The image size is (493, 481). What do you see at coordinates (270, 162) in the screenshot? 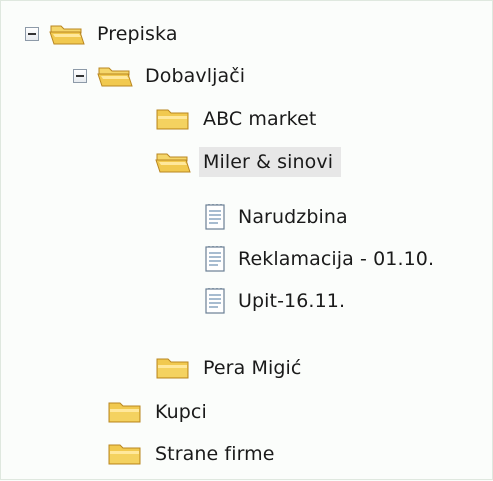
I see `tree-node-label: Miler & sinovi` at bounding box center [270, 162].